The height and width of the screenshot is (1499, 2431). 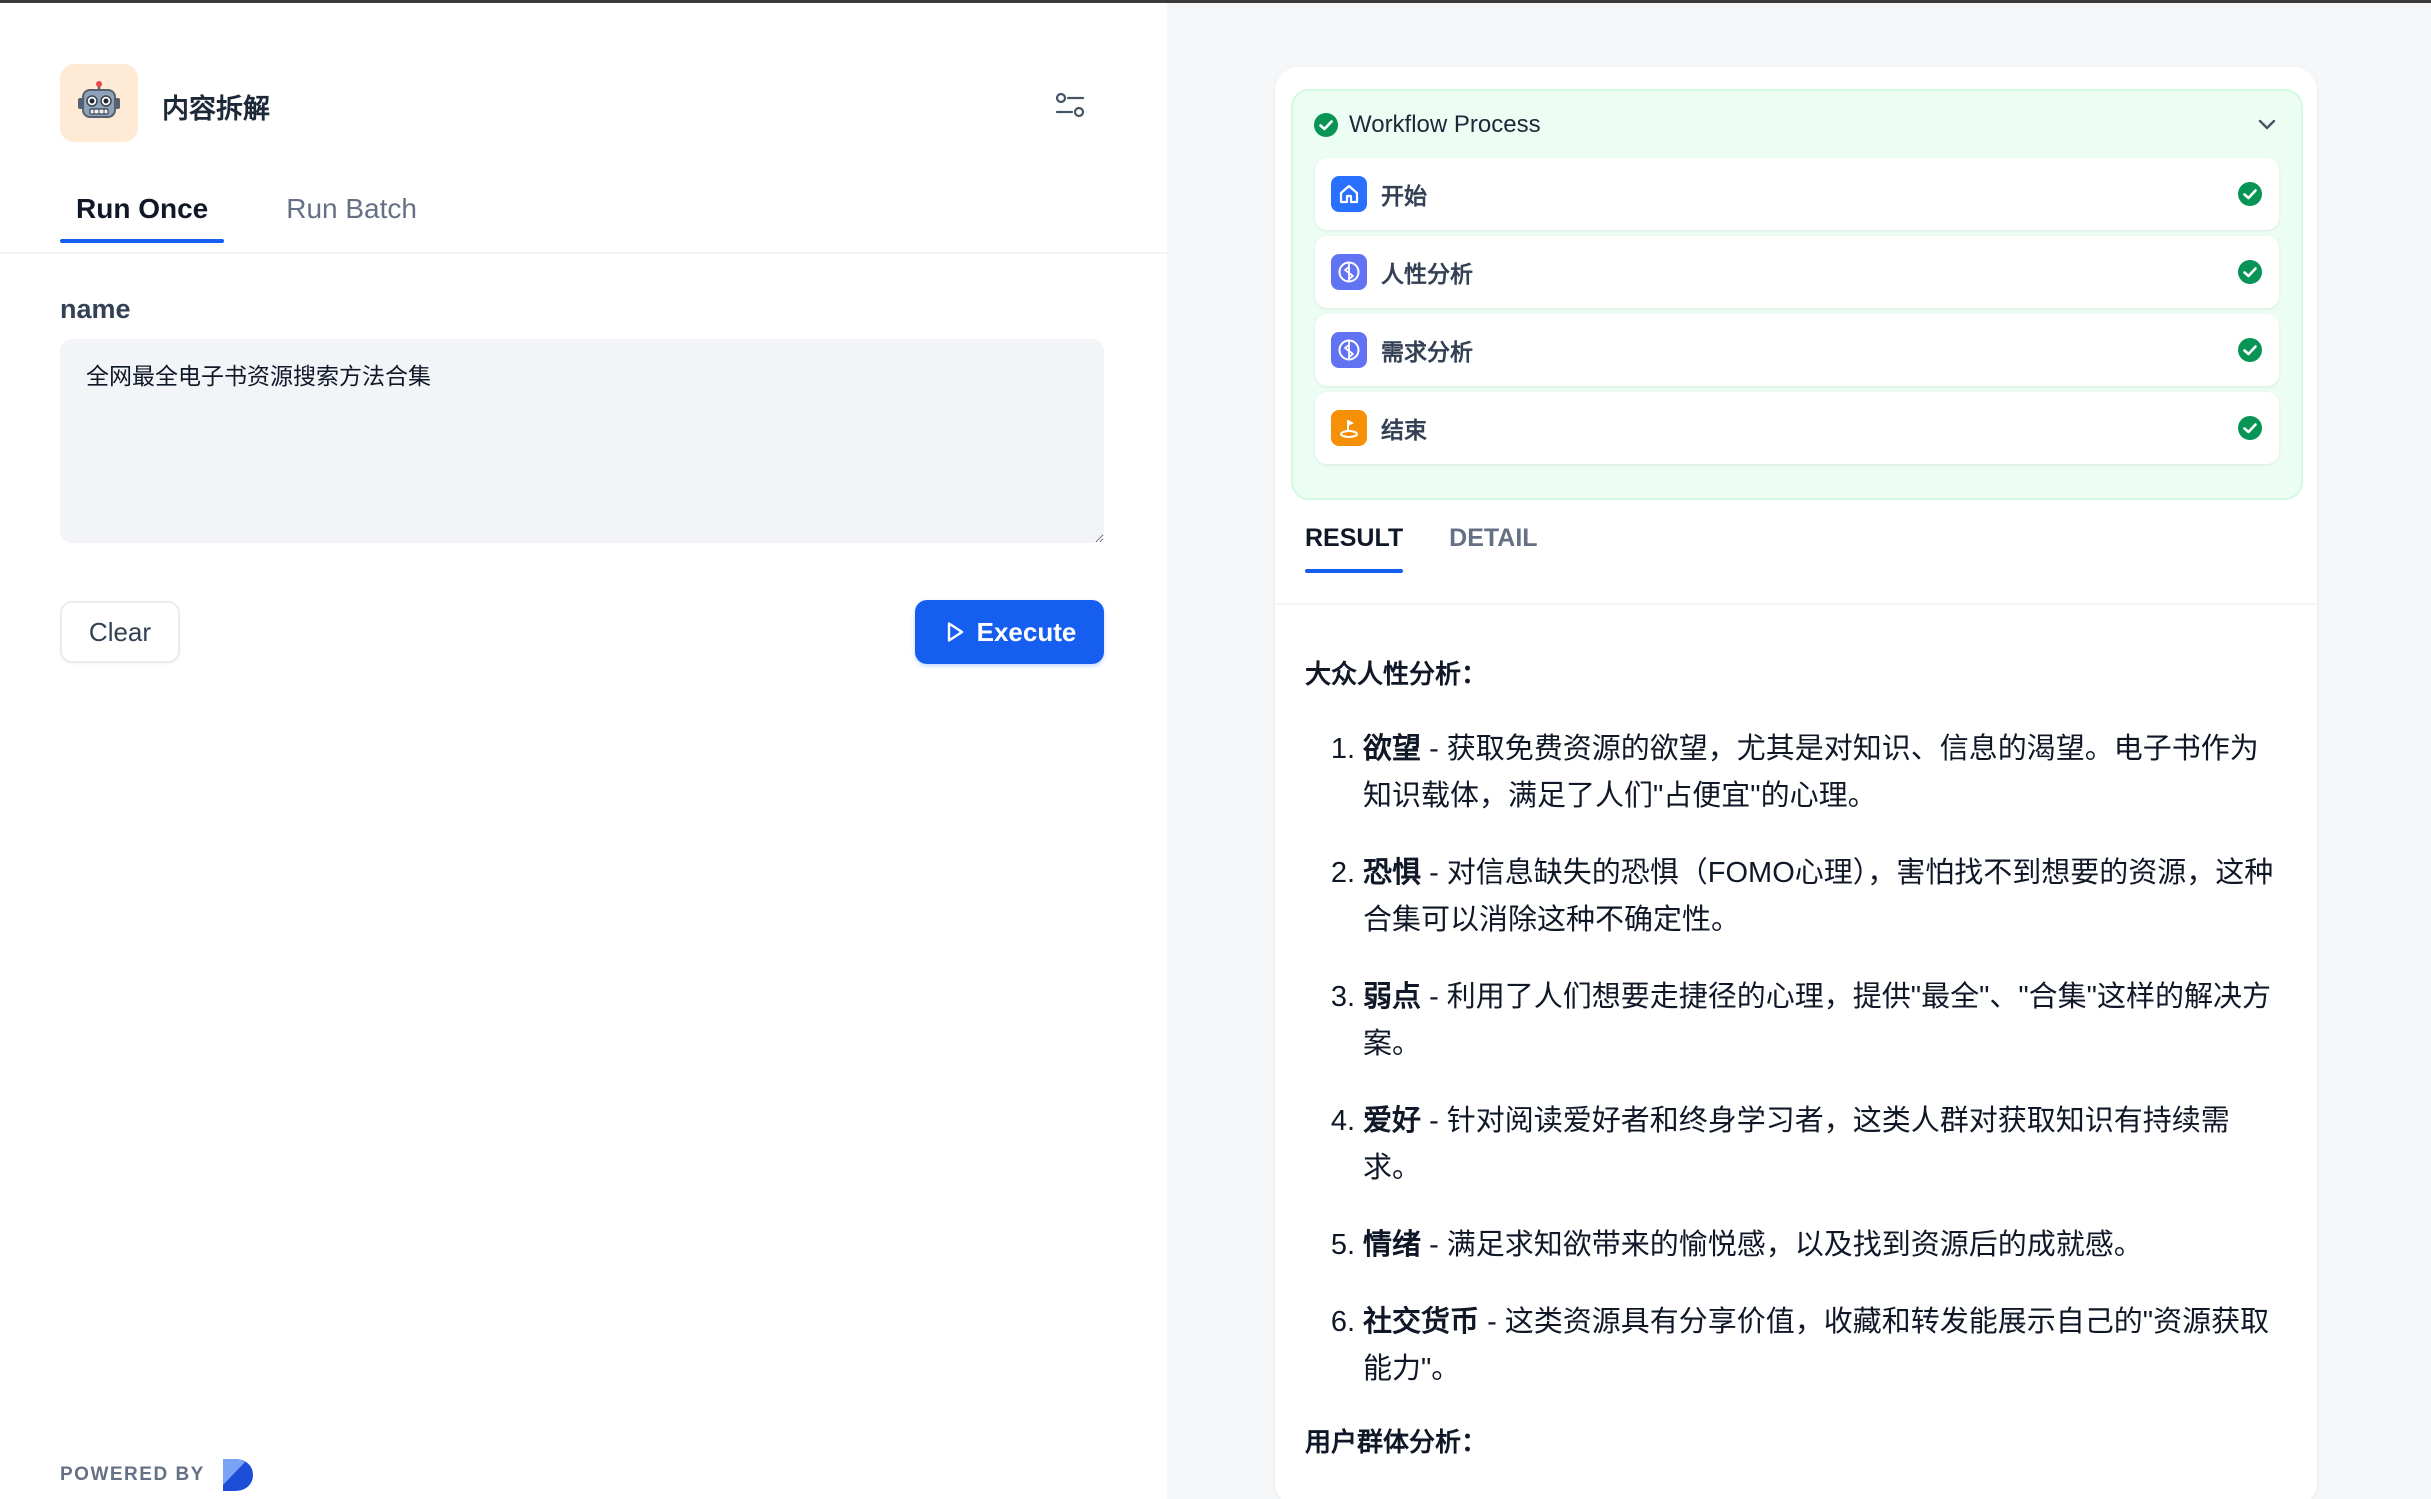 I want to click on settings-button, so click(x=1070, y=105).